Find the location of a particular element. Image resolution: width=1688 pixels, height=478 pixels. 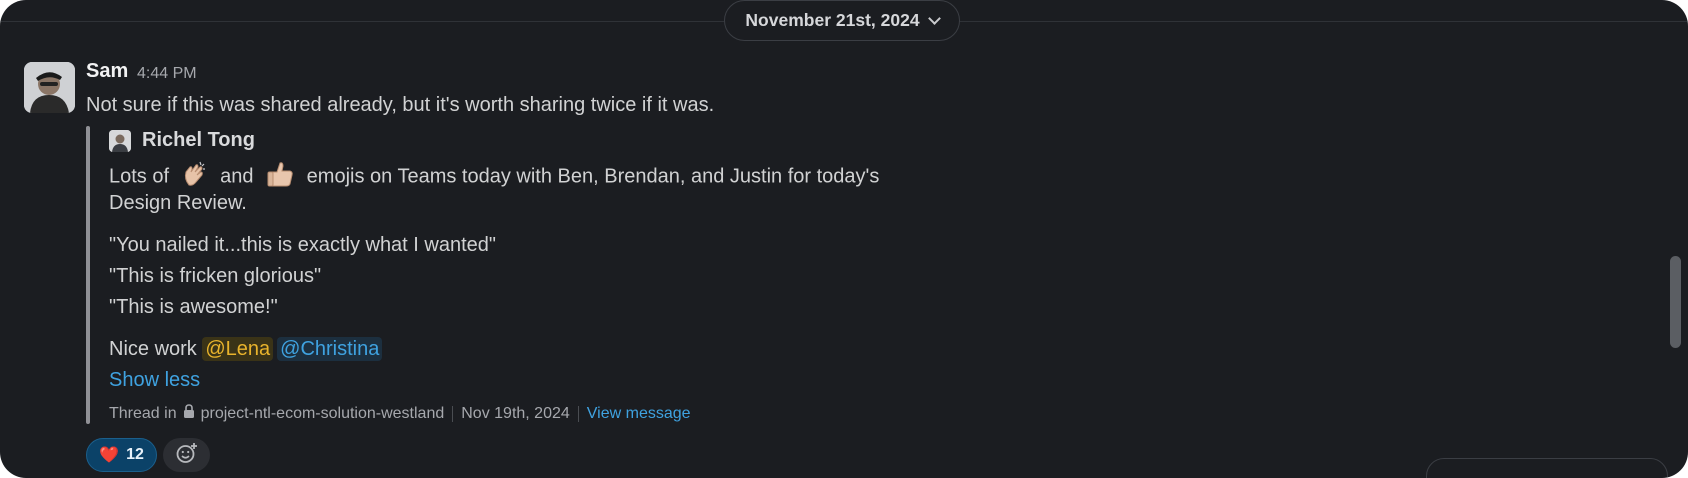

shared-text-part: Lots of is located at coordinates (139, 176).